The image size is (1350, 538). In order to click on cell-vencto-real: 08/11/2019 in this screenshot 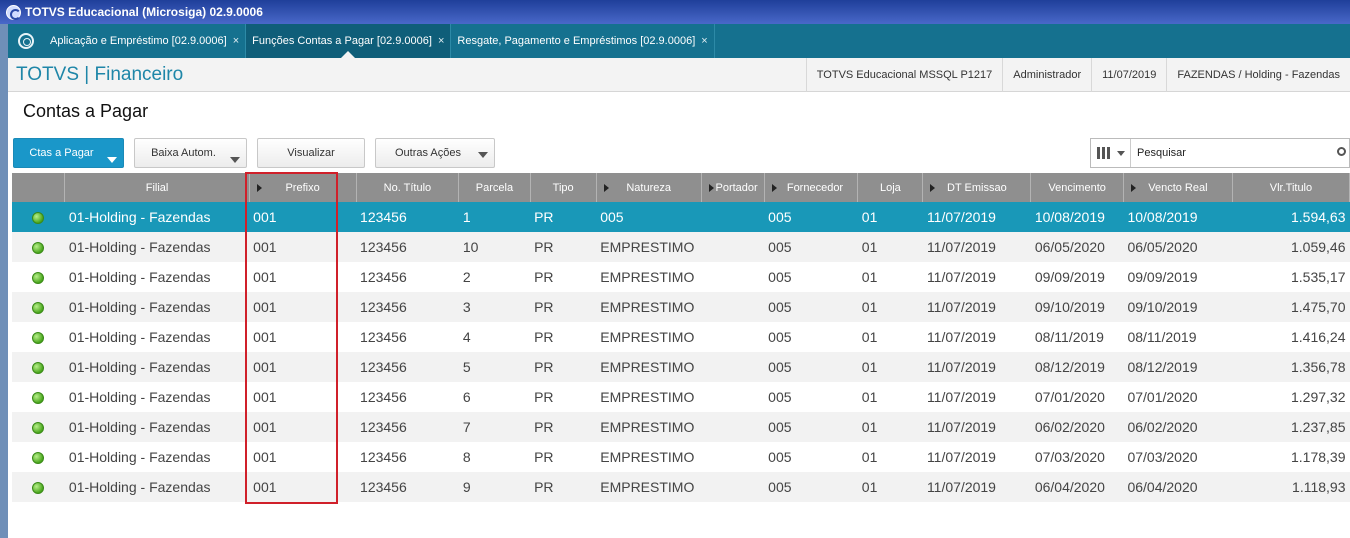, I will do `click(1178, 337)`.